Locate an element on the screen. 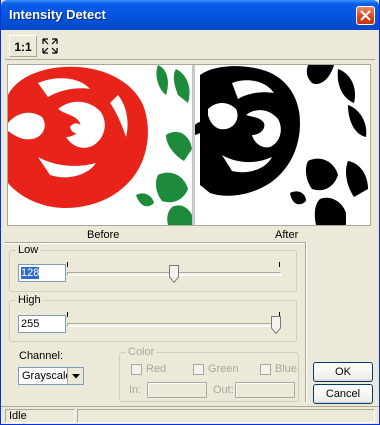 The image size is (380, 425). toolbar: 1:1 is located at coordinates (190, 47).